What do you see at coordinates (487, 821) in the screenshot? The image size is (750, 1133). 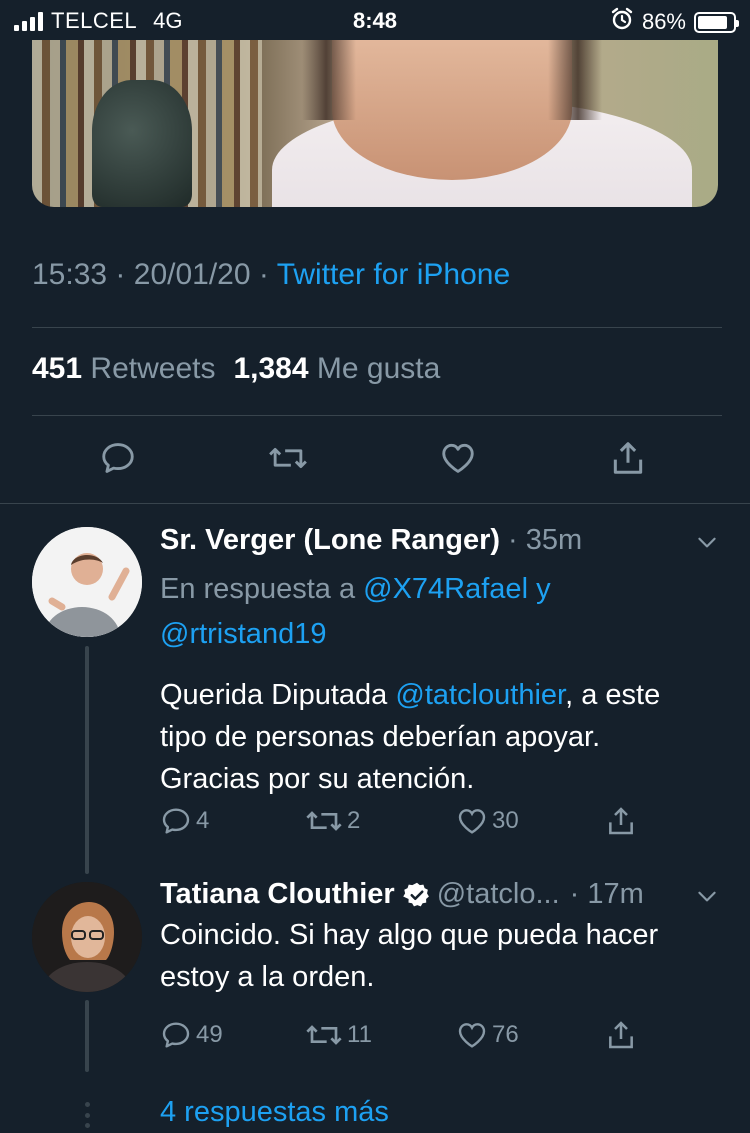 I see `like-button: 30` at bounding box center [487, 821].